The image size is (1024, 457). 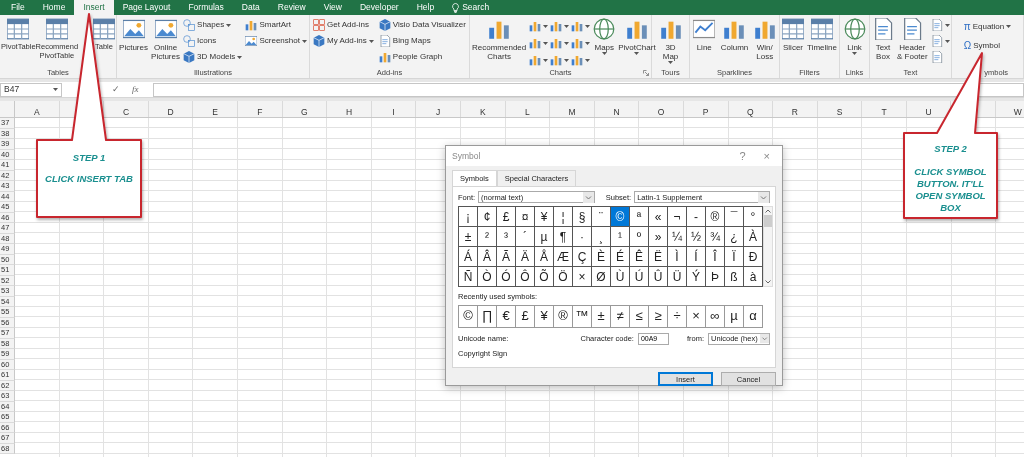 I want to click on symbol-cell: Ì, so click(x=677, y=257).